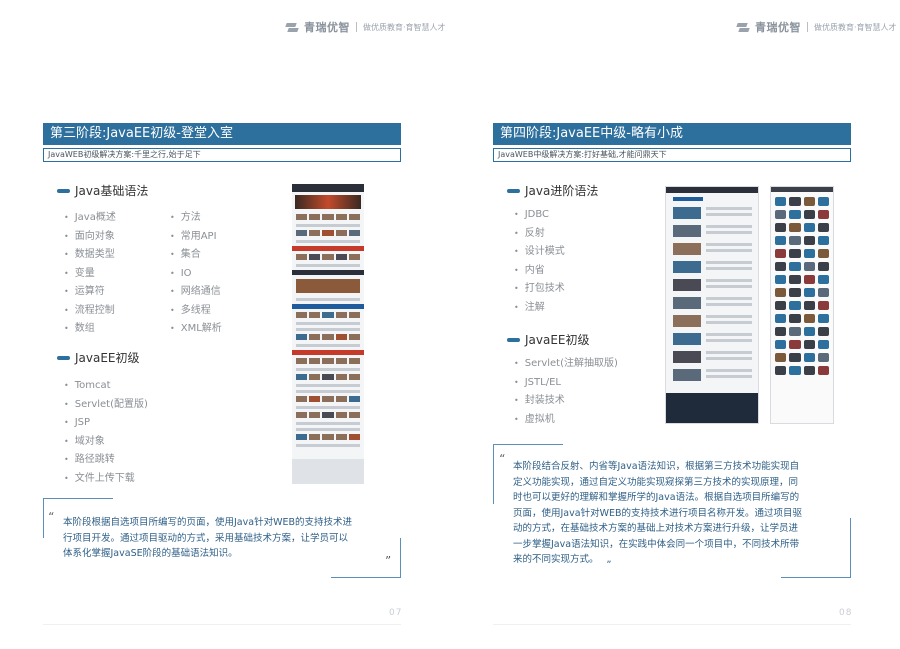  I want to click on stage-subtitle: JavaWEB初级解决方案:千里之行,始于足下, so click(222, 155).